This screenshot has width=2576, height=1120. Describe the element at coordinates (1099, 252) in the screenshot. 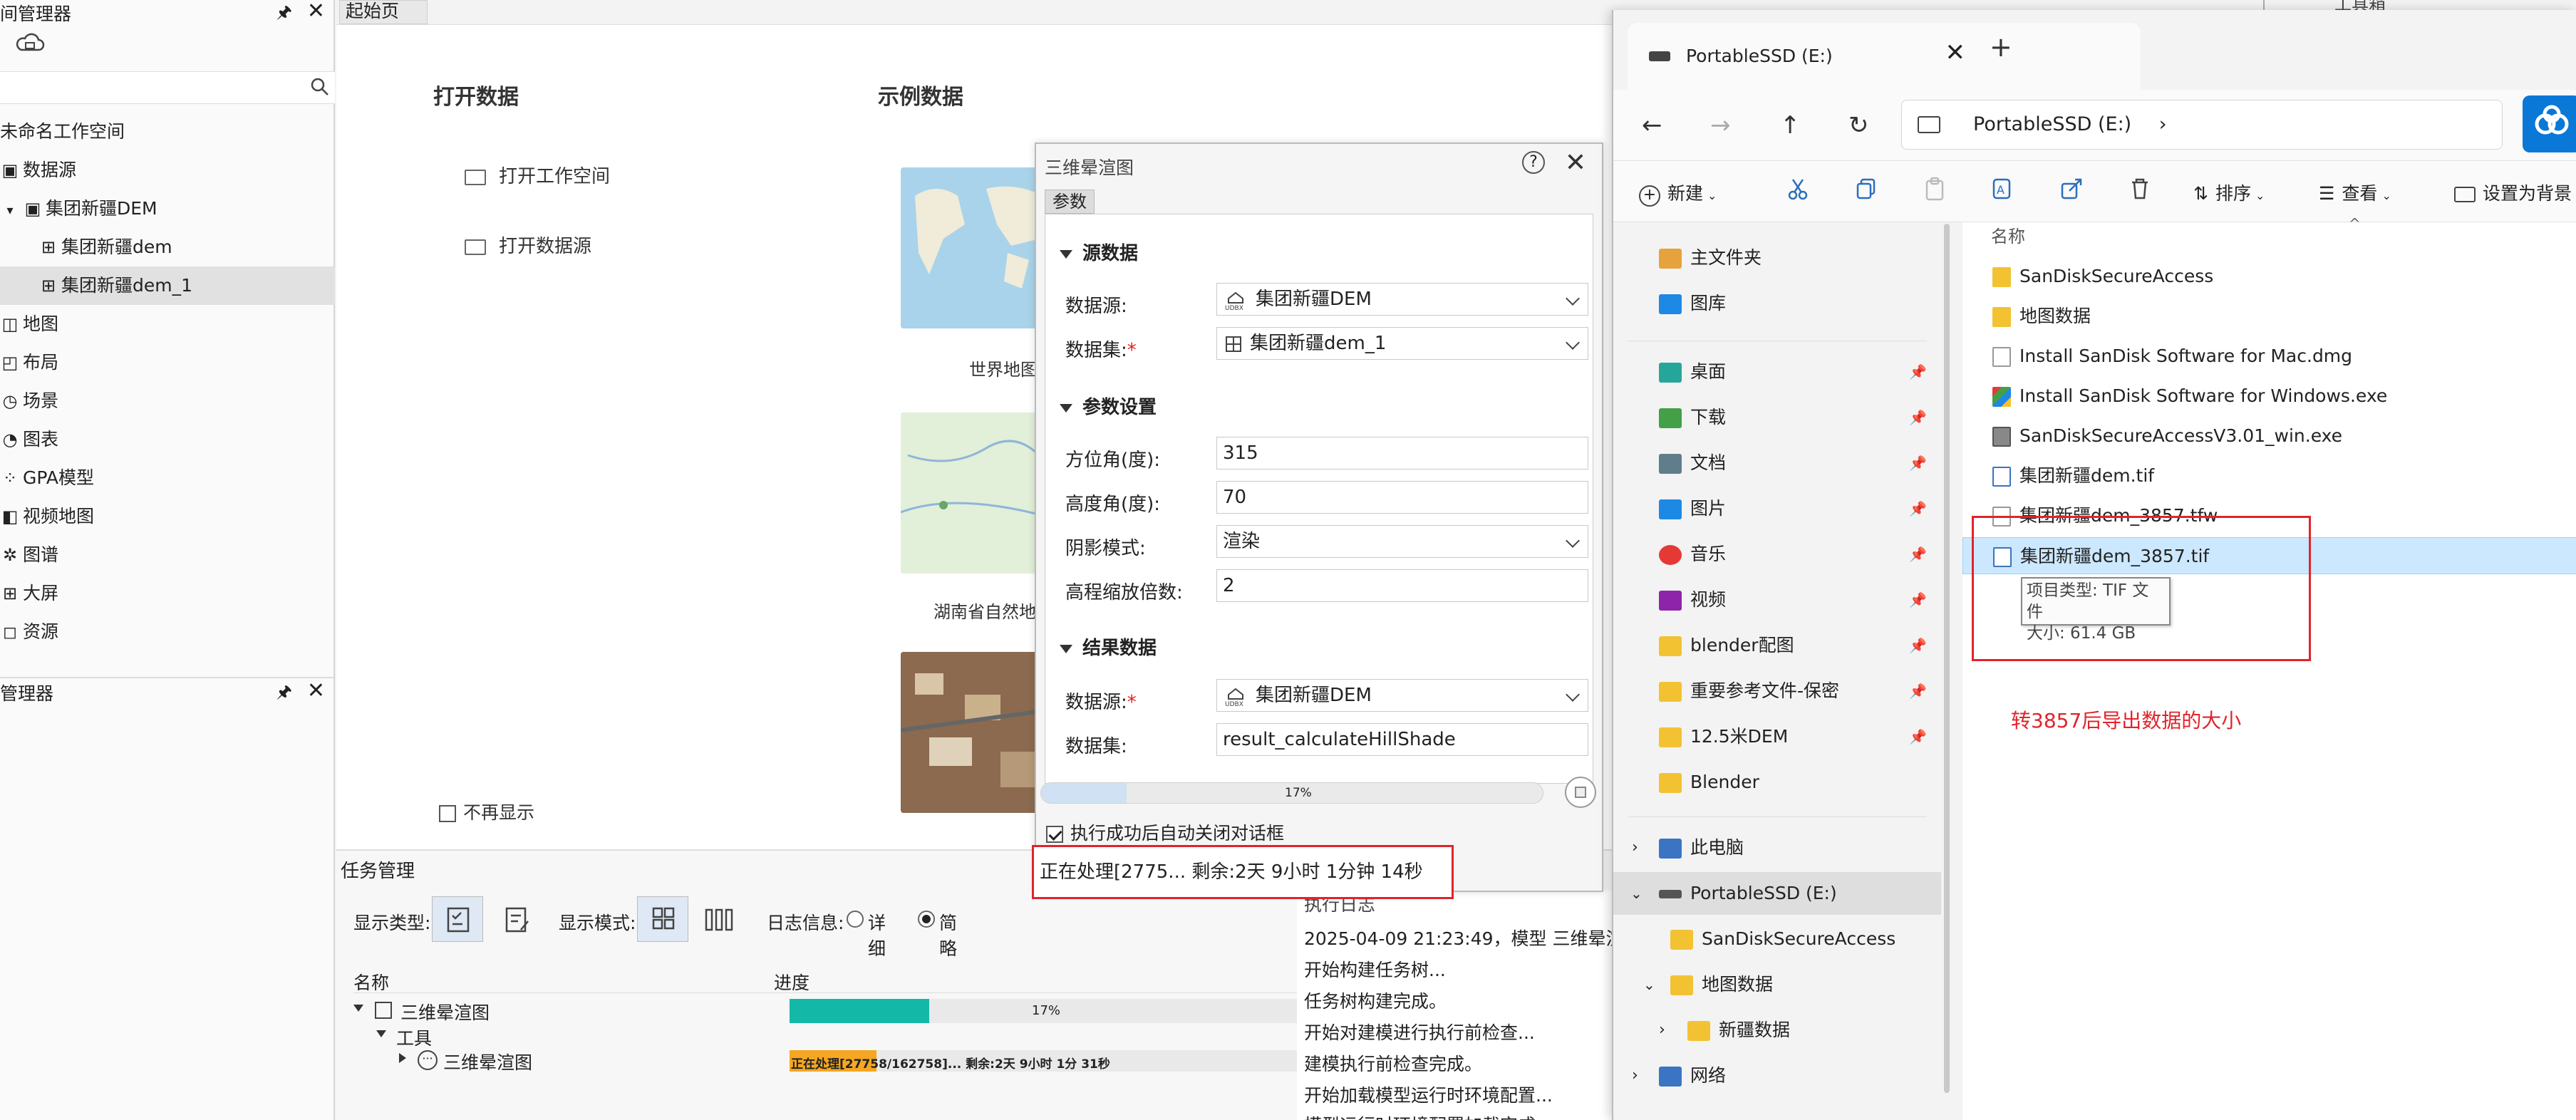

I see `group-source-data: 源数据` at that location.